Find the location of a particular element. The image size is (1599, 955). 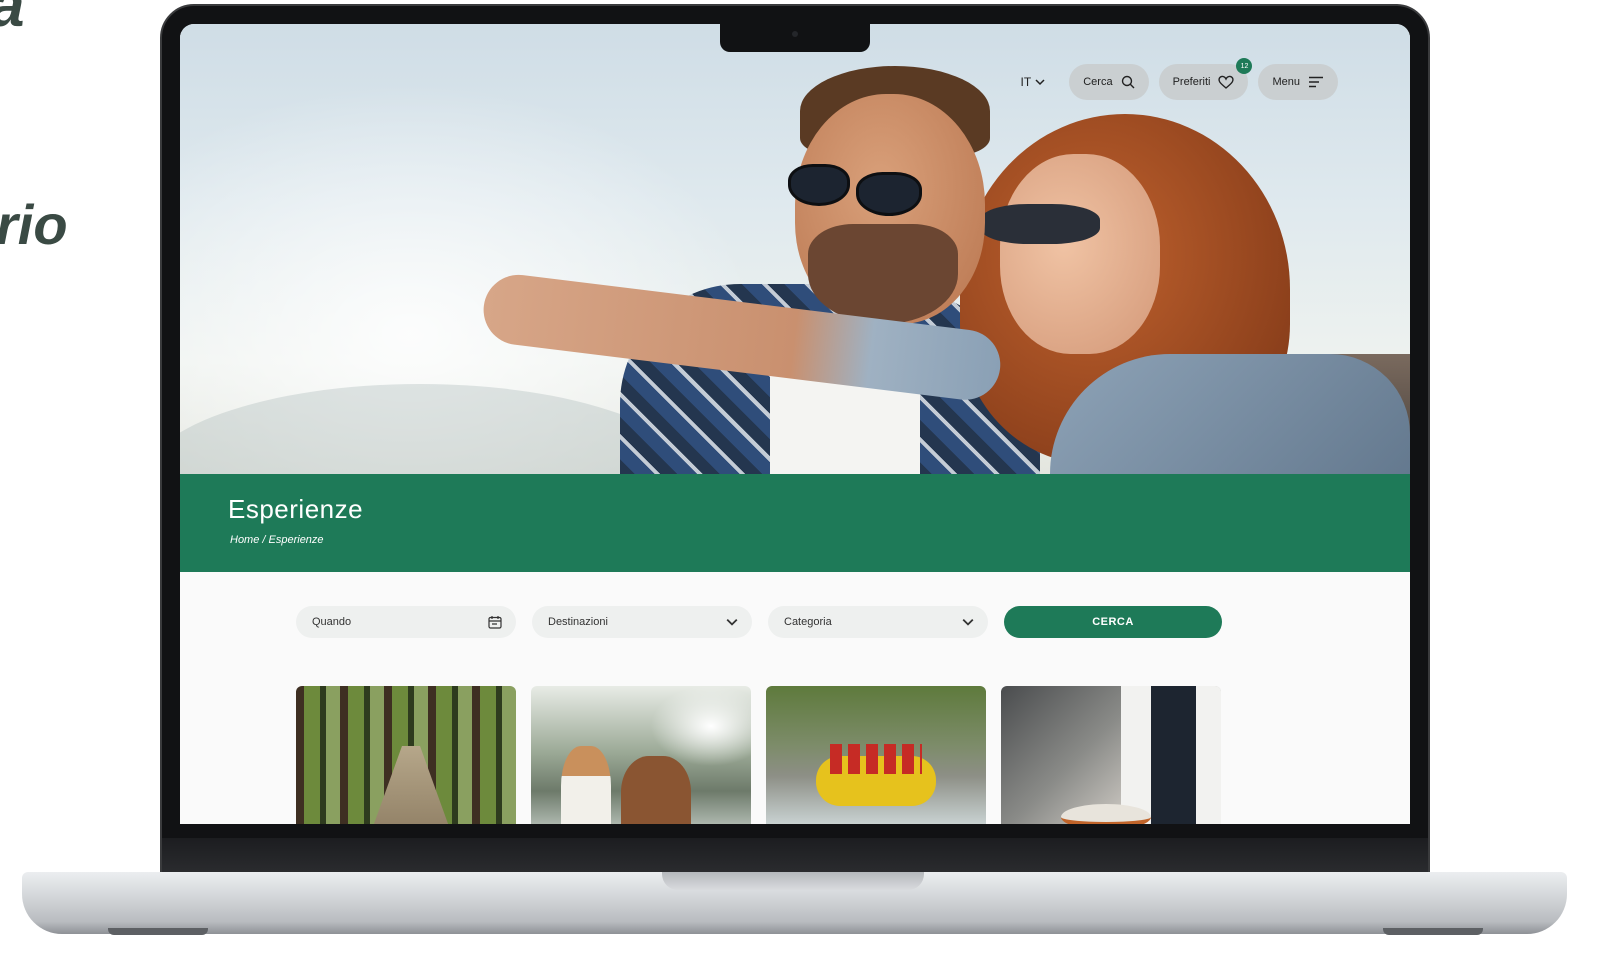

menu-button: Menu is located at coordinates (1298, 82).